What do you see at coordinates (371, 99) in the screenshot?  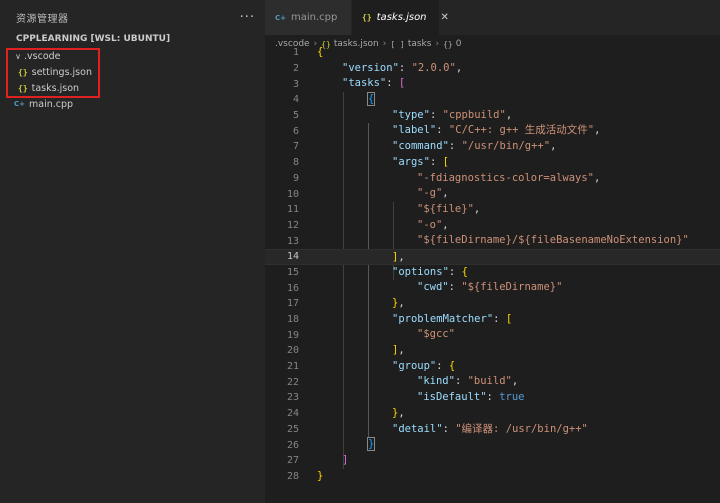 I see `matched-bracket: {` at bounding box center [371, 99].